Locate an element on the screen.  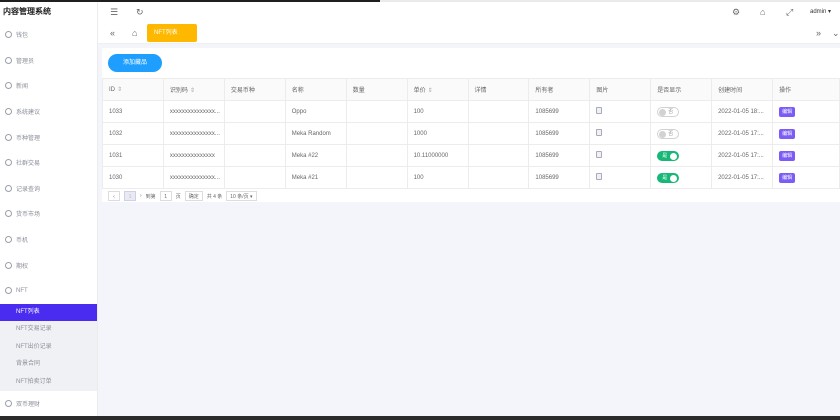
sidebar-item-6: 记录查询 is located at coordinates (48, 189).